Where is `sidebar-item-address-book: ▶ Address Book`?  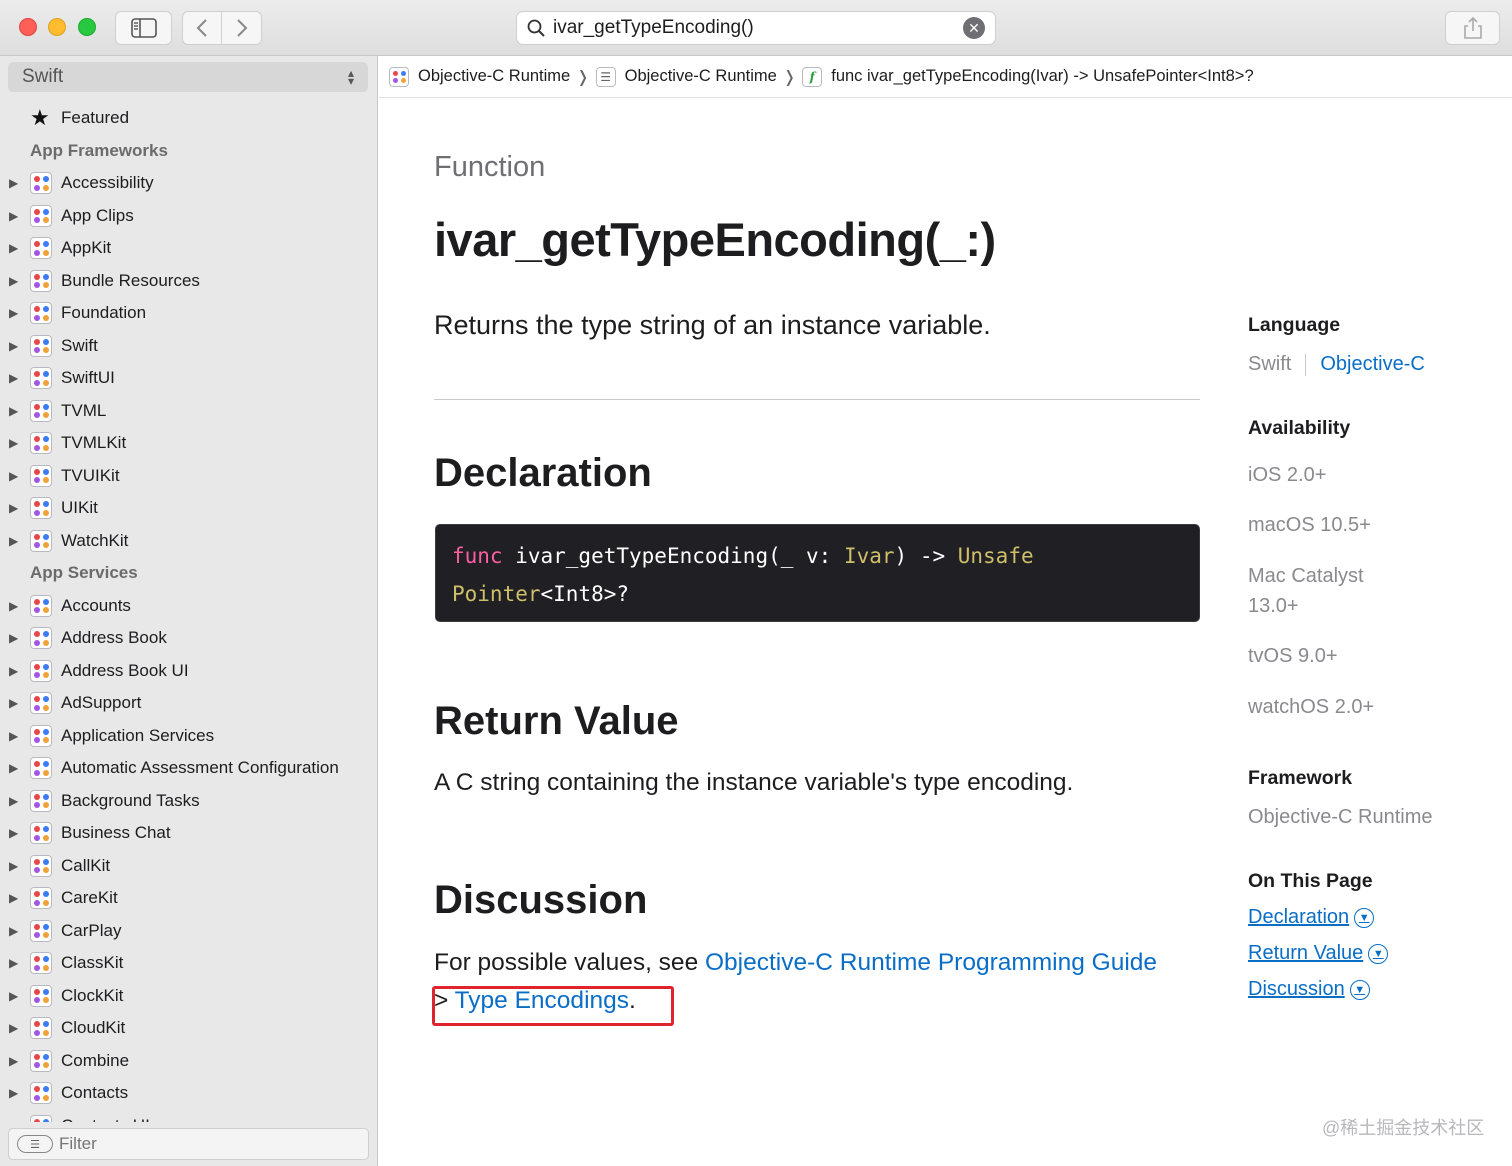
sidebar-item-address-book: ▶ Address Book is located at coordinates (188, 638).